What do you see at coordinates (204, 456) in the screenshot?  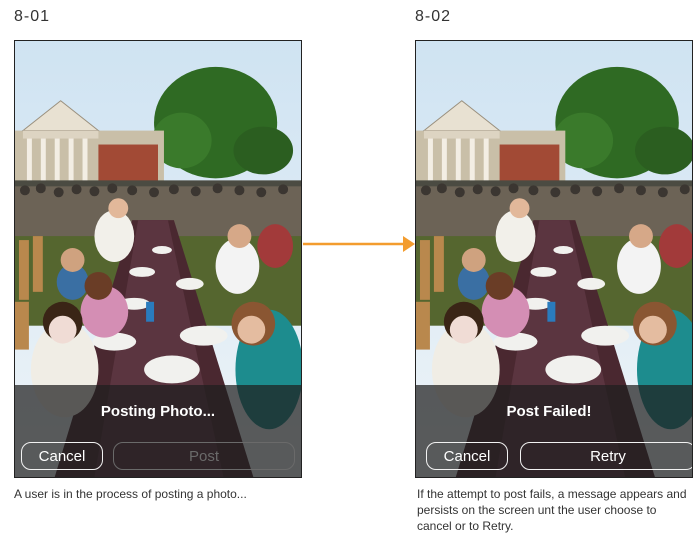 I see `post-button: Post` at bounding box center [204, 456].